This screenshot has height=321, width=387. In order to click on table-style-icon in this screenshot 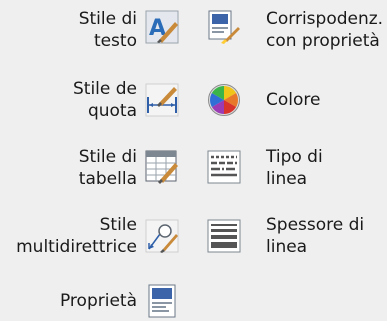, I will do `click(161, 167)`.